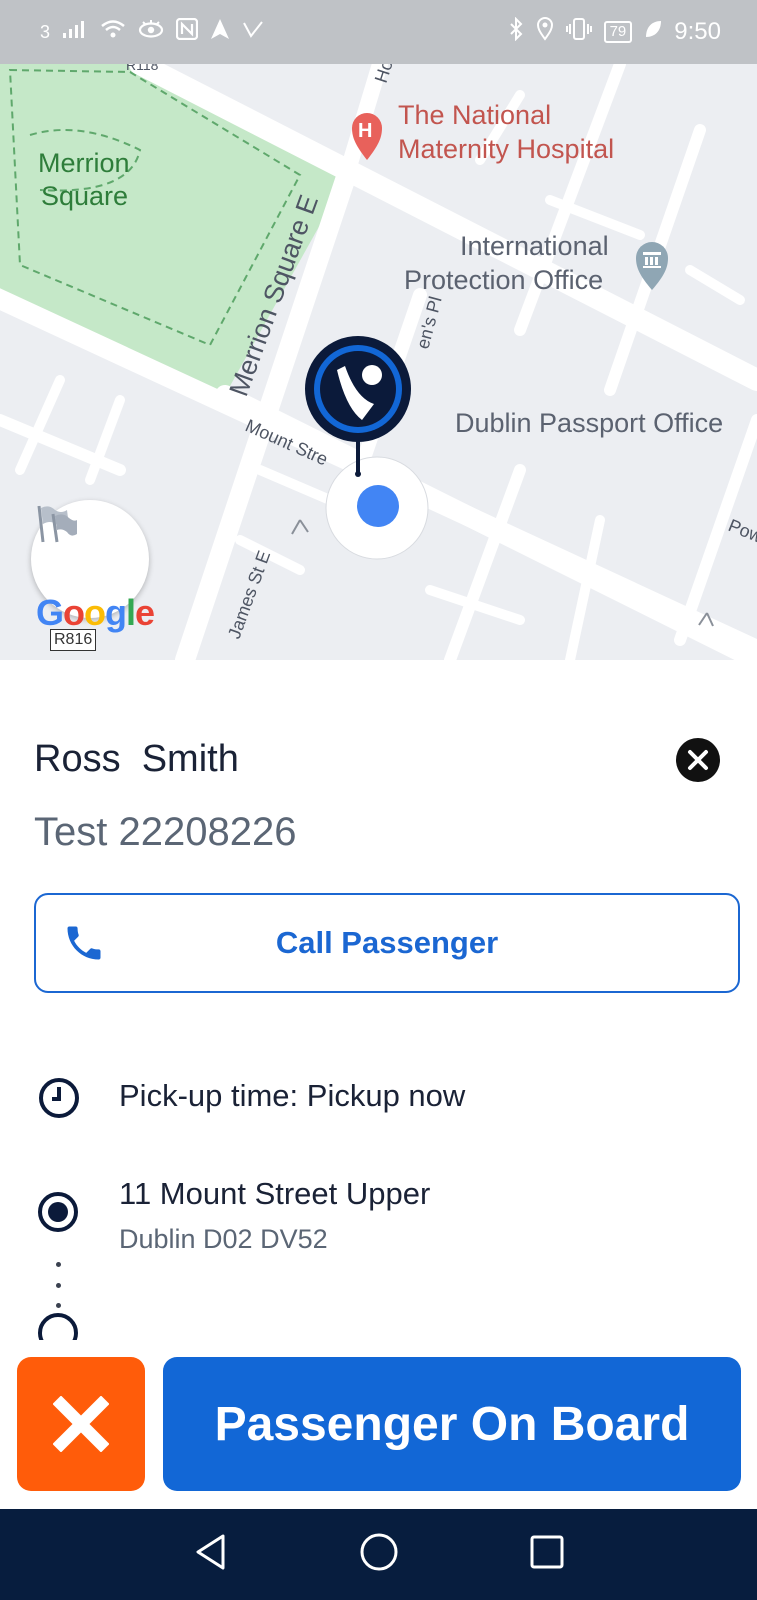  I want to click on battery-icon: 79, so click(618, 32).